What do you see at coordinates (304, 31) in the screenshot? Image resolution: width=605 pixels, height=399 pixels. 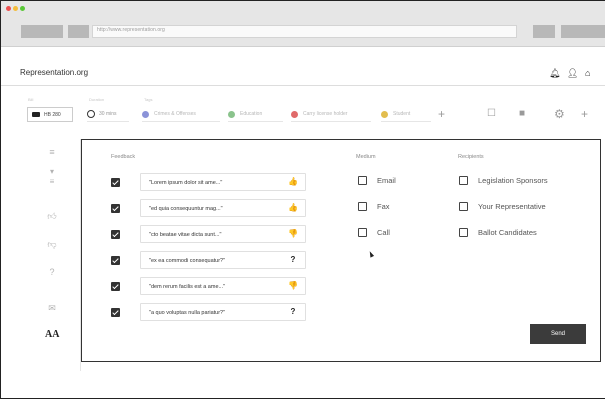 I see `address-bar: http://www.representation.org` at bounding box center [304, 31].